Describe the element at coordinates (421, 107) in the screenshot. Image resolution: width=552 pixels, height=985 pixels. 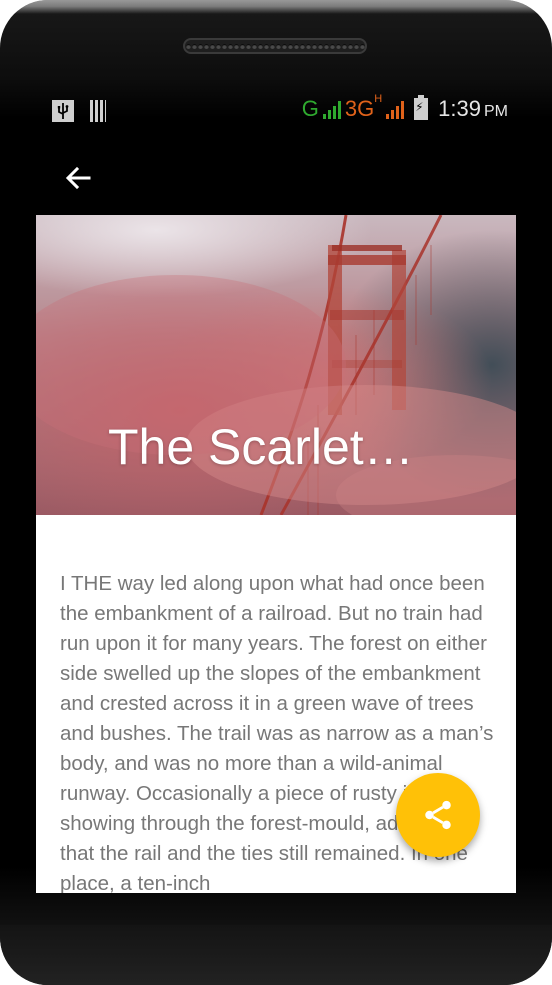
I see `battery-charging-icon` at that location.